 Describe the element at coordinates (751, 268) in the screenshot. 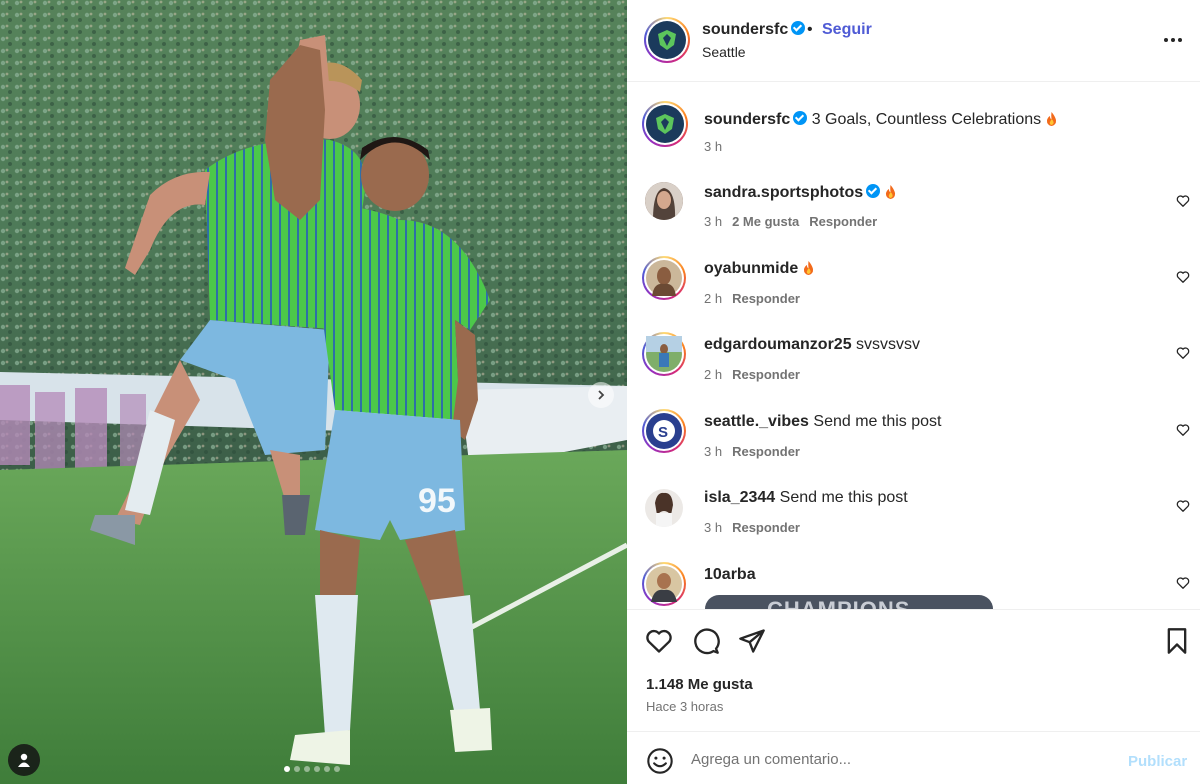

I see `comment-username: oyabunmide` at that location.